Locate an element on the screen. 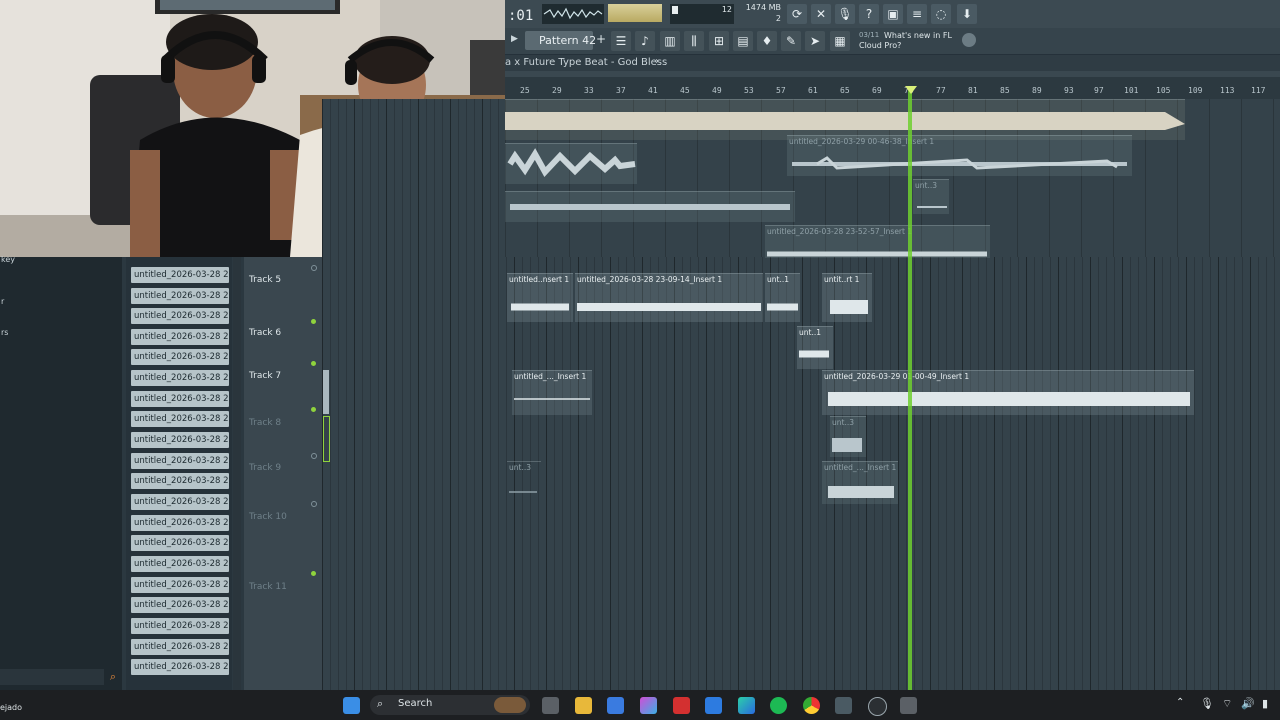 The height and width of the screenshot is (720, 1280). windows-start-icon is located at coordinates (351, 705).